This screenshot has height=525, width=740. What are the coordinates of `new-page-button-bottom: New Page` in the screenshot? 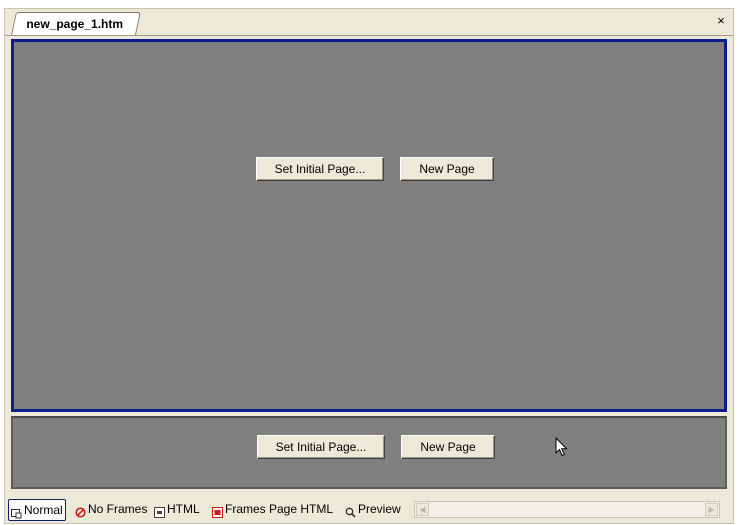 It's located at (448, 447).